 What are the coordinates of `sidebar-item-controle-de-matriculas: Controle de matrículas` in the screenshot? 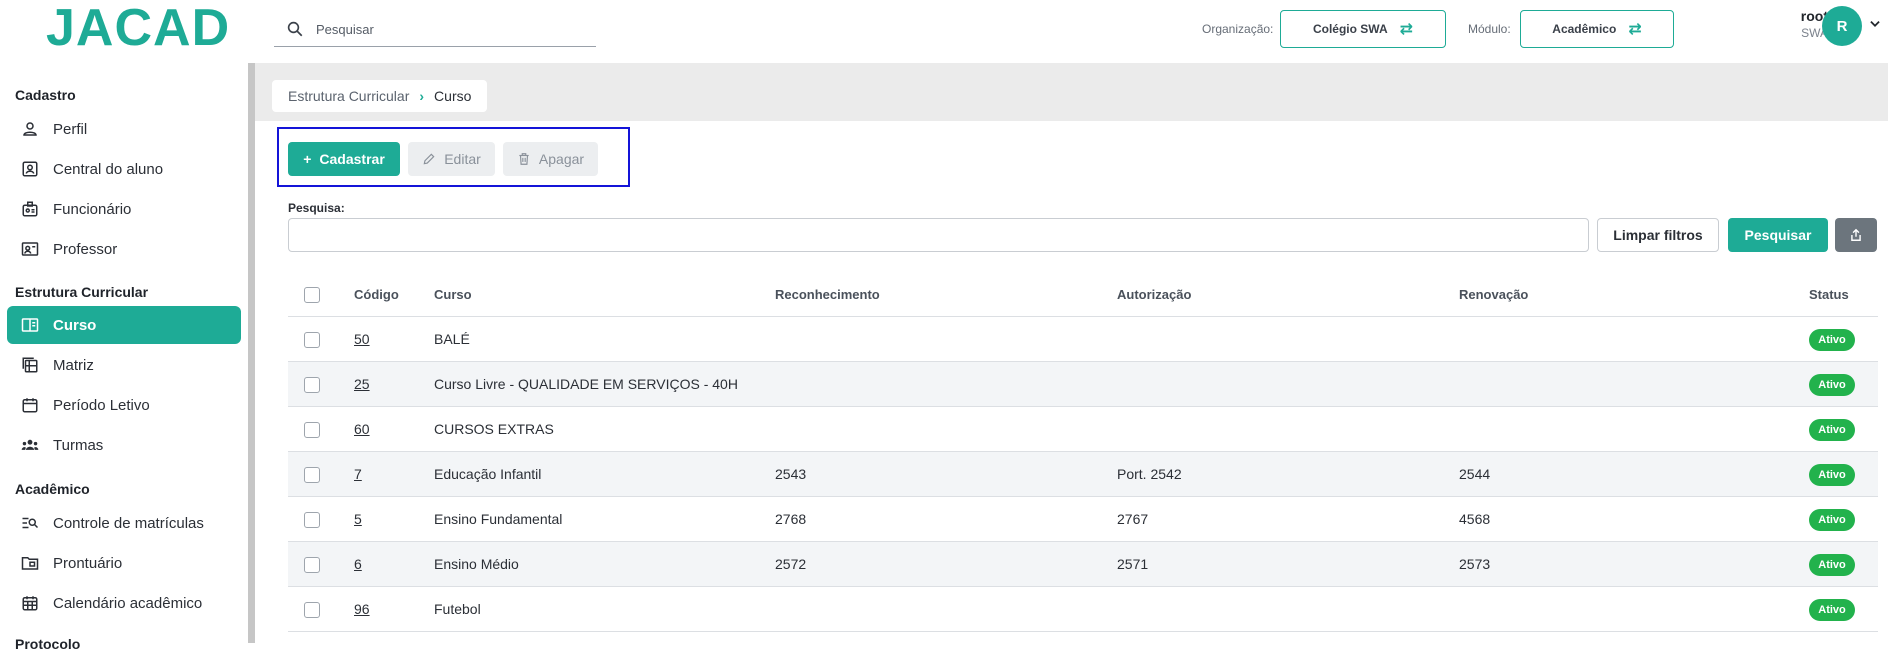 It's located at (124, 523).